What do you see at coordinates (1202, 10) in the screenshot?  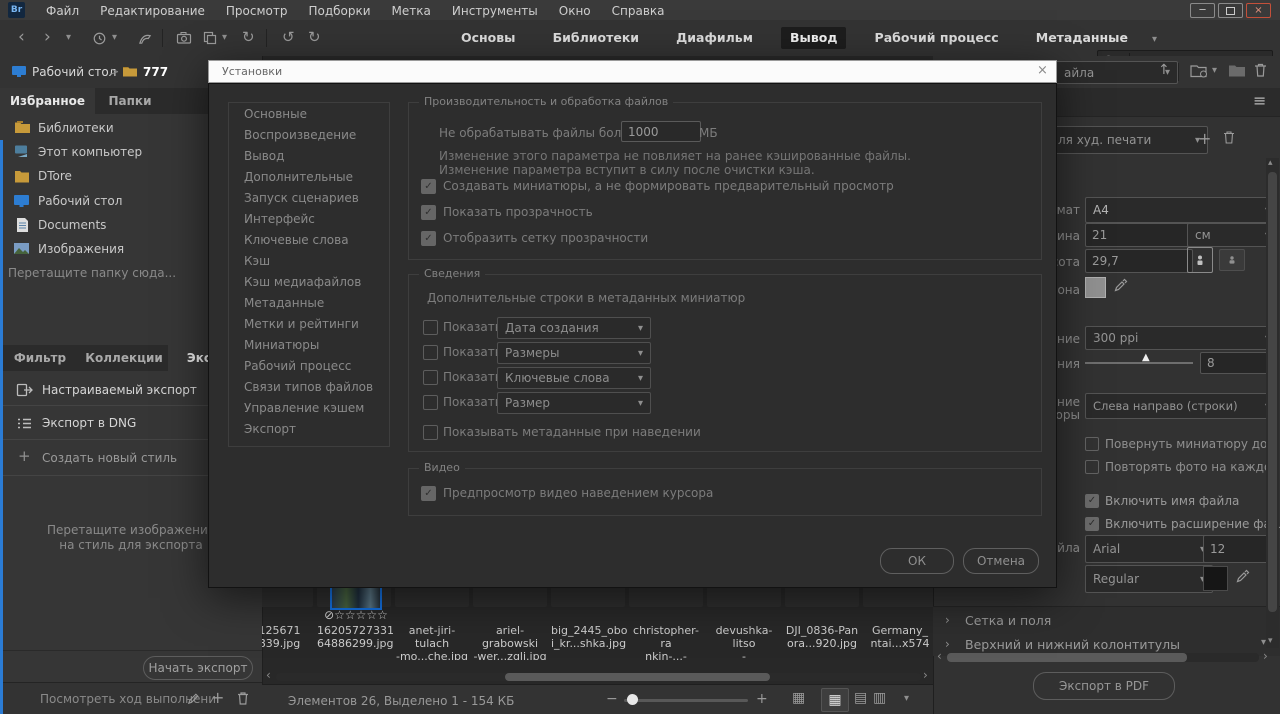 I see `minimize-button: ─` at bounding box center [1202, 10].